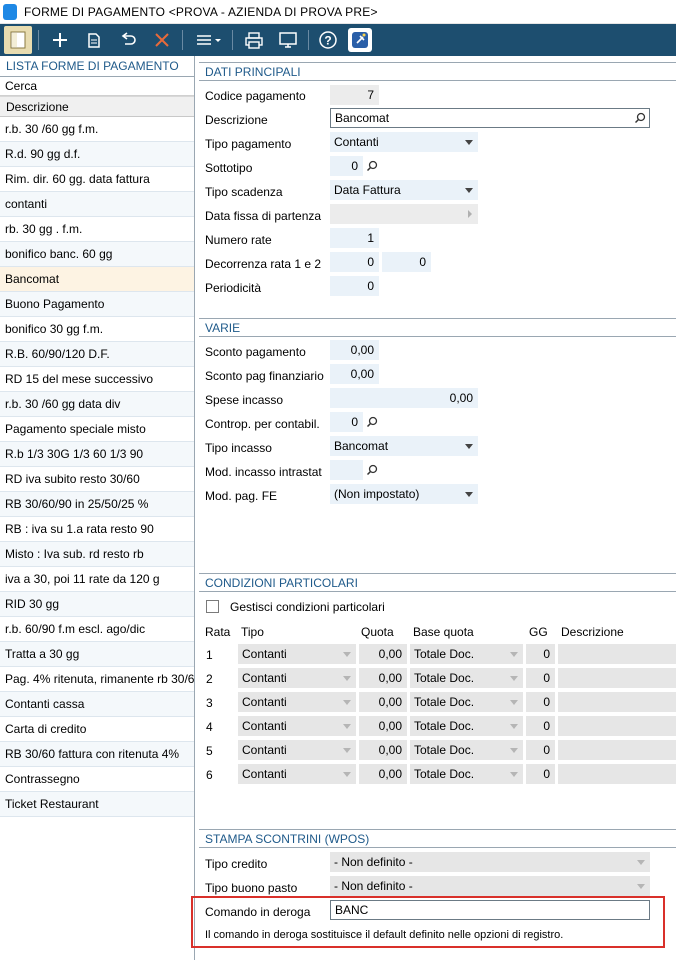  Describe the element at coordinates (97, 354) in the screenshot. I see `list-item: R.B. 60/90/120 D.F.` at that location.